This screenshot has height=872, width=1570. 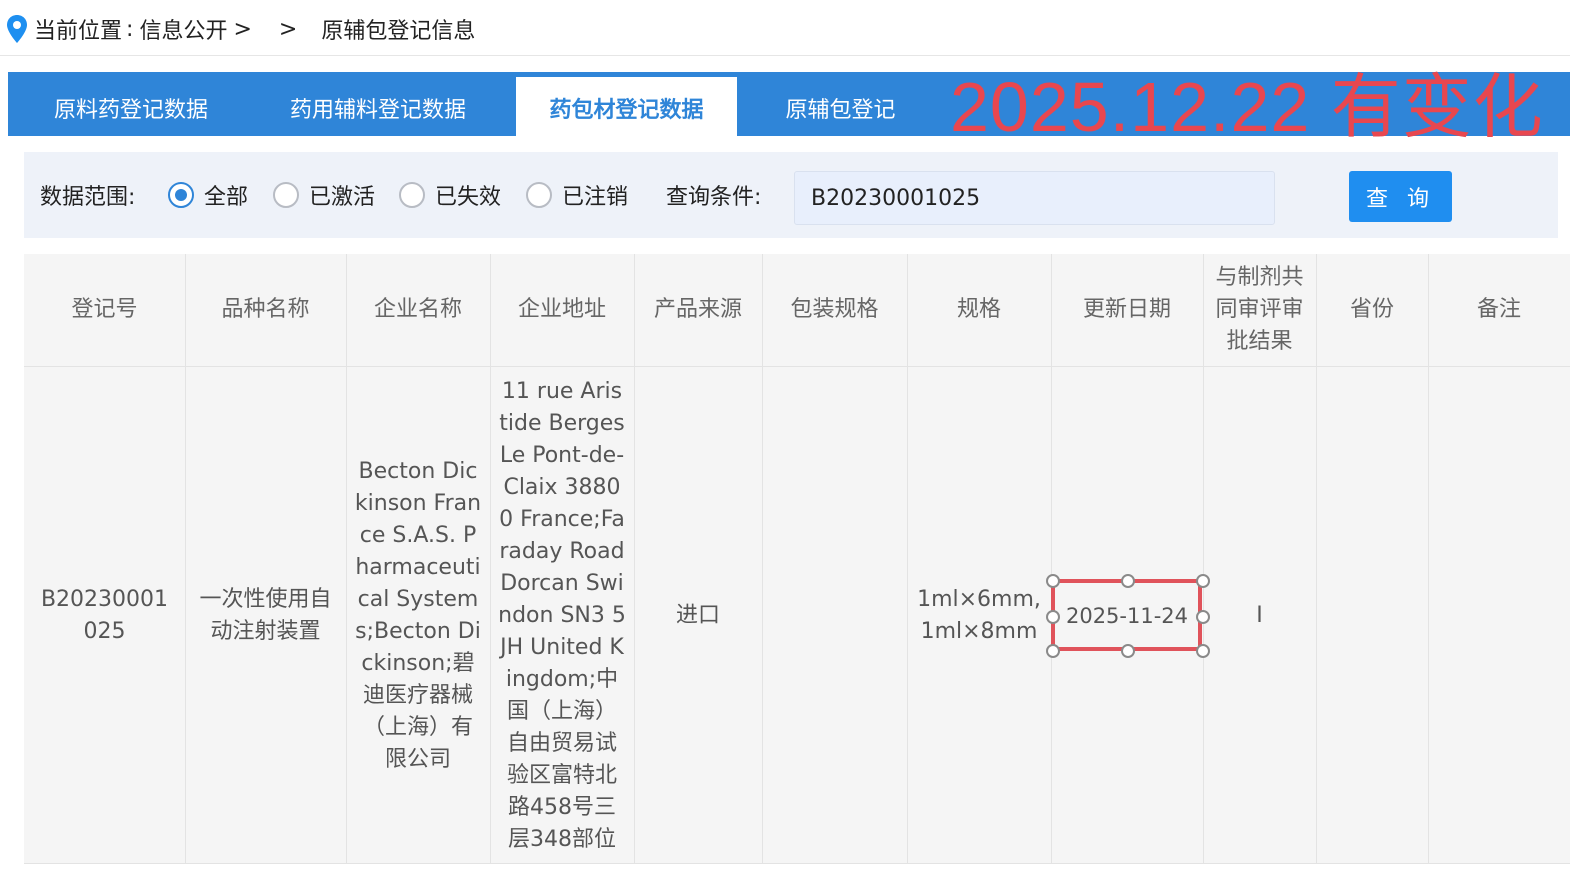 I want to click on header-package-spec: 包装规格, so click(x=834, y=309).